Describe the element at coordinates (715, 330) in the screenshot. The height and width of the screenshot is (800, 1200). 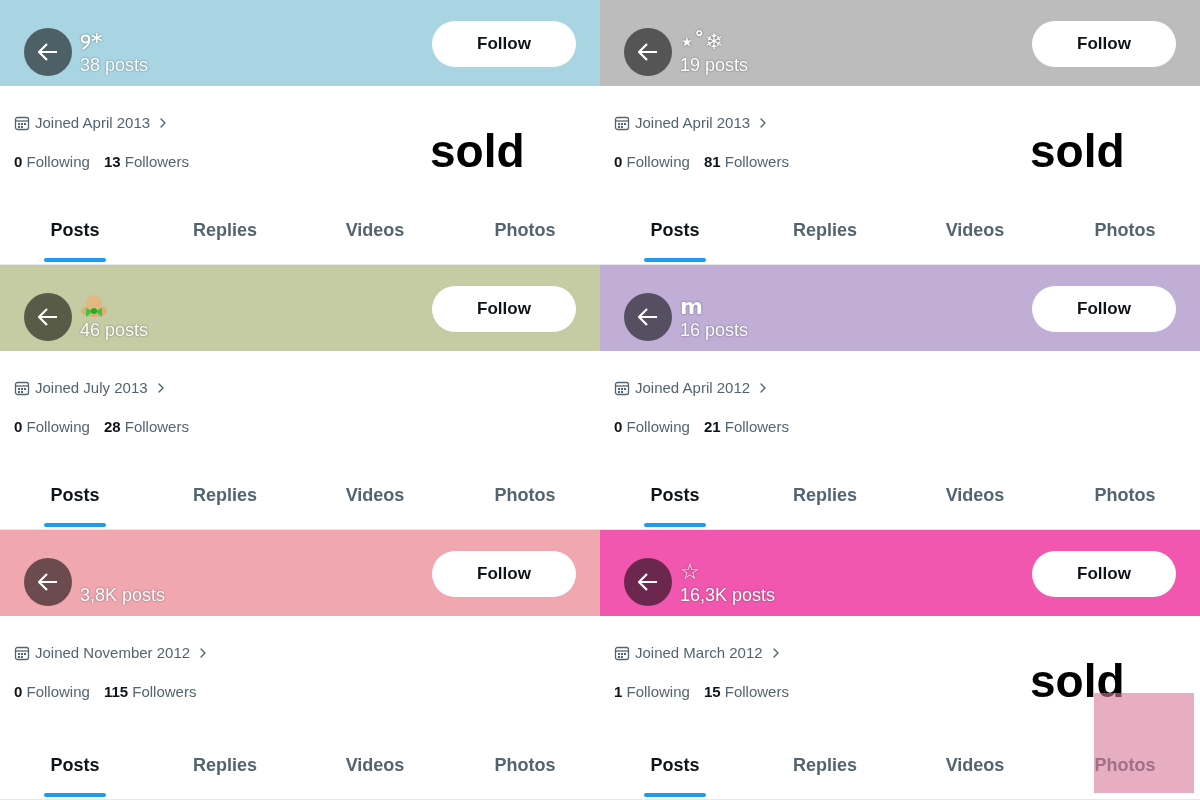
I see `post-count: 16 posts` at that location.